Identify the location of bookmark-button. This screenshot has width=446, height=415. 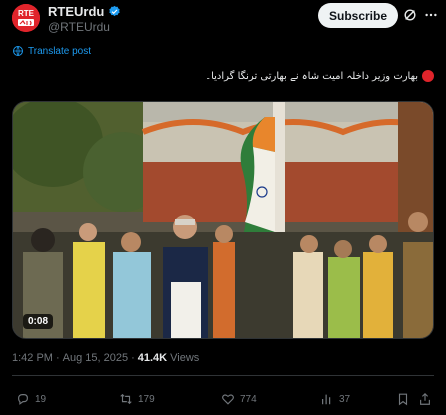
(403, 399).